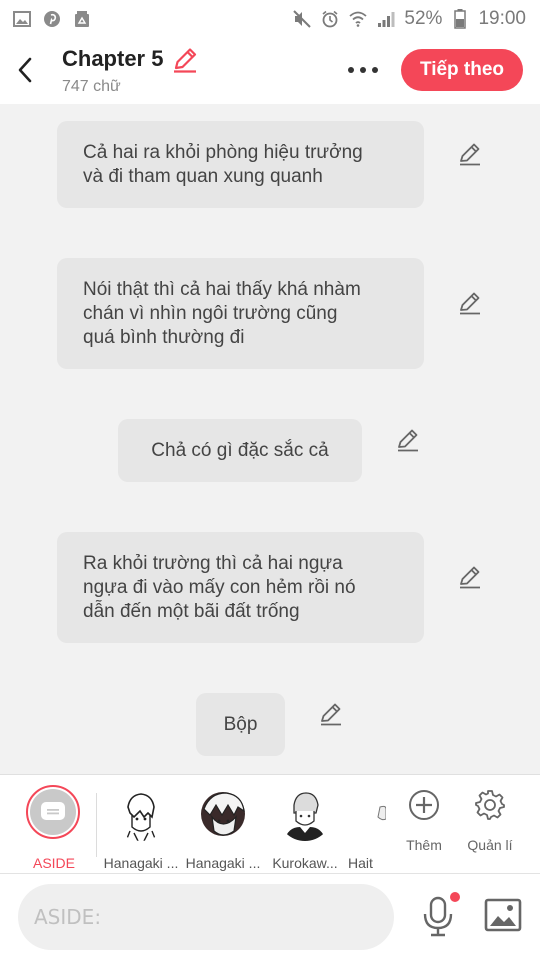 The width and height of the screenshot is (540, 960). What do you see at coordinates (96, 825) in the screenshot?
I see `divider` at bounding box center [96, 825].